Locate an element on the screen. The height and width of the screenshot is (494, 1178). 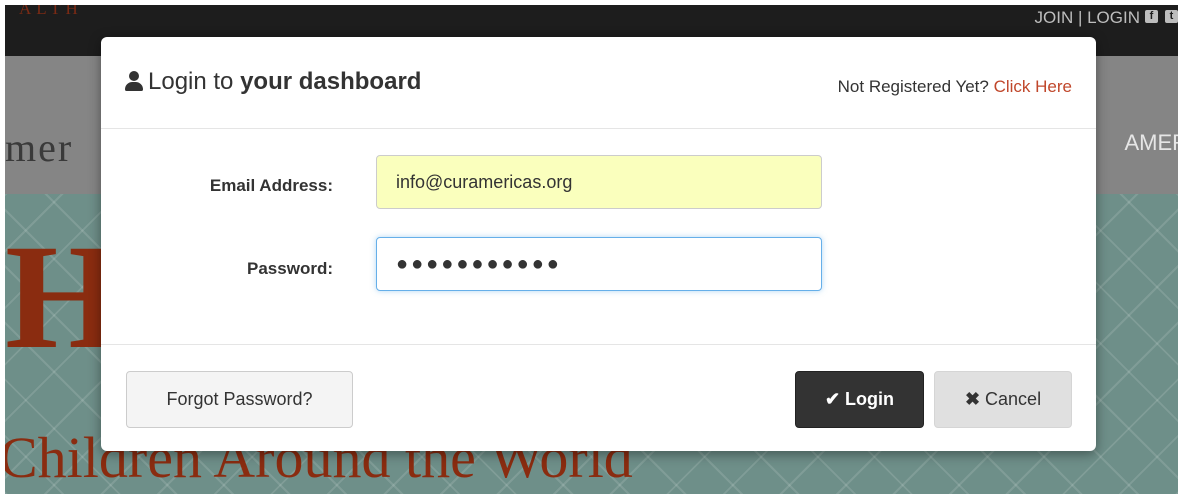
register-prompt: Not Registered Yet? Click Here is located at coordinates (955, 87).